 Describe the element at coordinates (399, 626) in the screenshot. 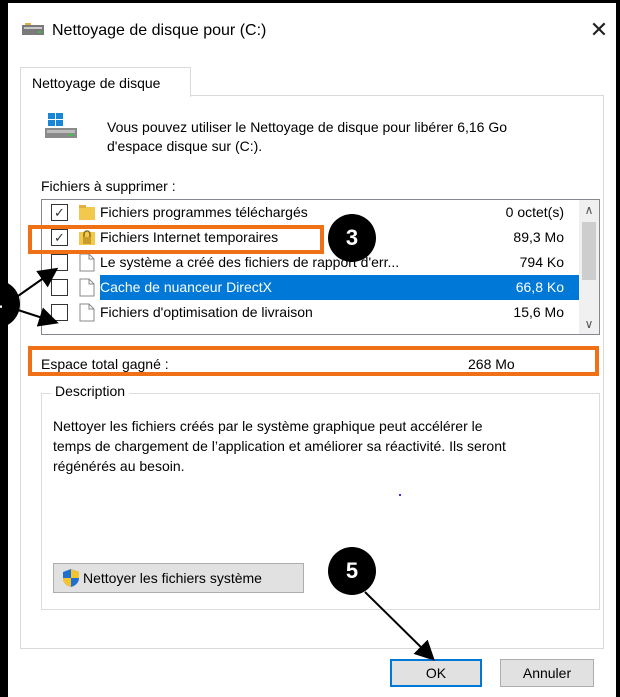

I see `arrow-to-ok-button` at that location.